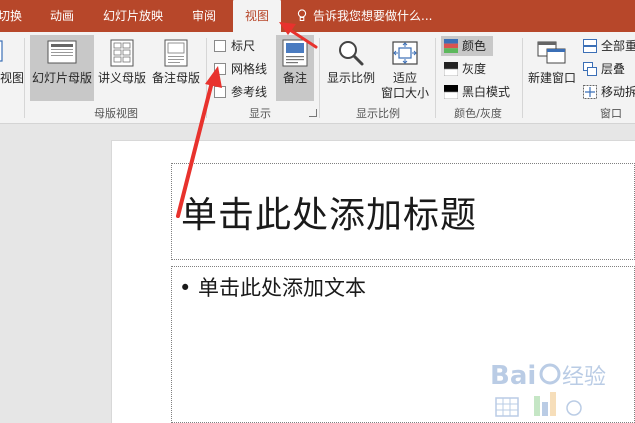 Image resolution: width=635 pixels, height=423 pixels. I want to click on black-white-button: 黑白模式, so click(475, 92).